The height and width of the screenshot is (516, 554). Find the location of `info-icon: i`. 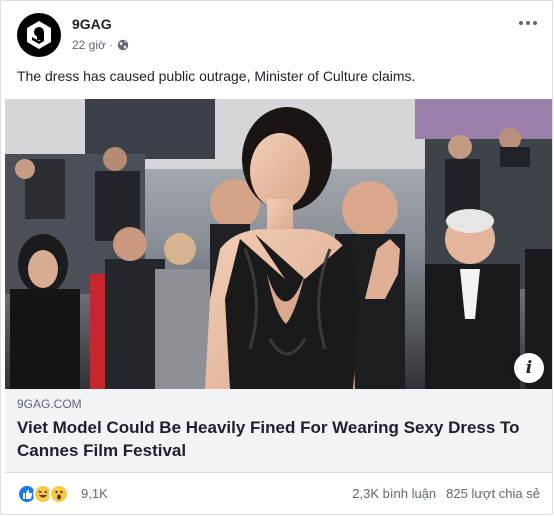

info-icon: i is located at coordinates (529, 368).